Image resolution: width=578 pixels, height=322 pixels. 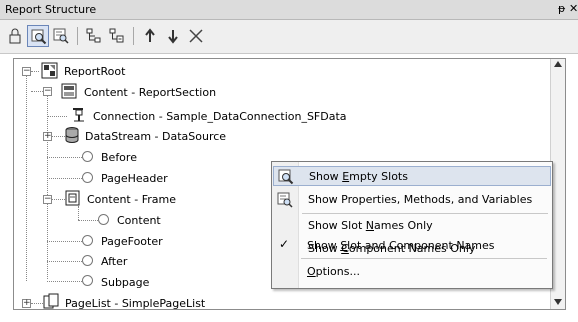 I want to click on menu-item-show-properties: Show Properties, Methods, and Variables, so click(x=412, y=200).